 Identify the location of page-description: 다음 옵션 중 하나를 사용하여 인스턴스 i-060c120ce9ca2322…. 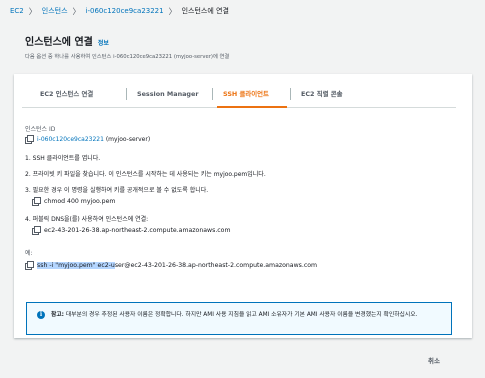
(127, 57).